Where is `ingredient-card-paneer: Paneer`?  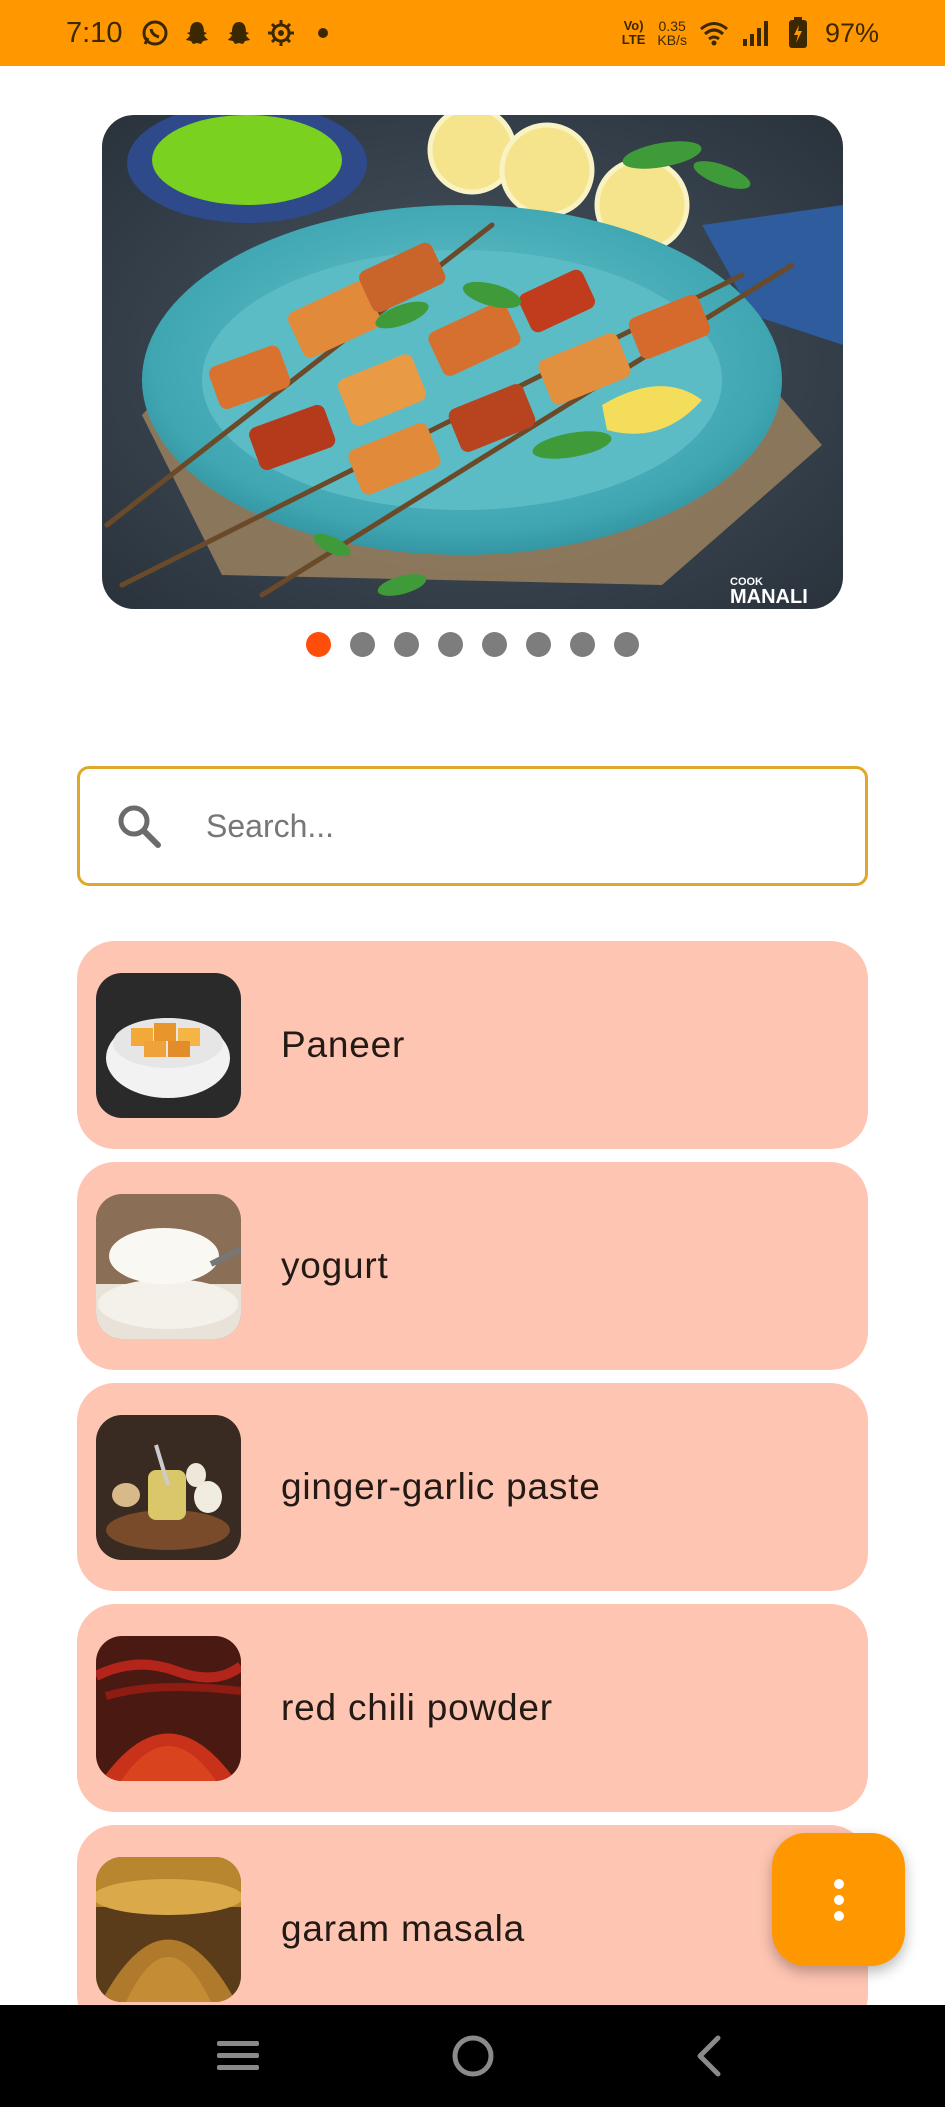 ingredient-card-paneer: Paneer is located at coordinates (472, 1045).